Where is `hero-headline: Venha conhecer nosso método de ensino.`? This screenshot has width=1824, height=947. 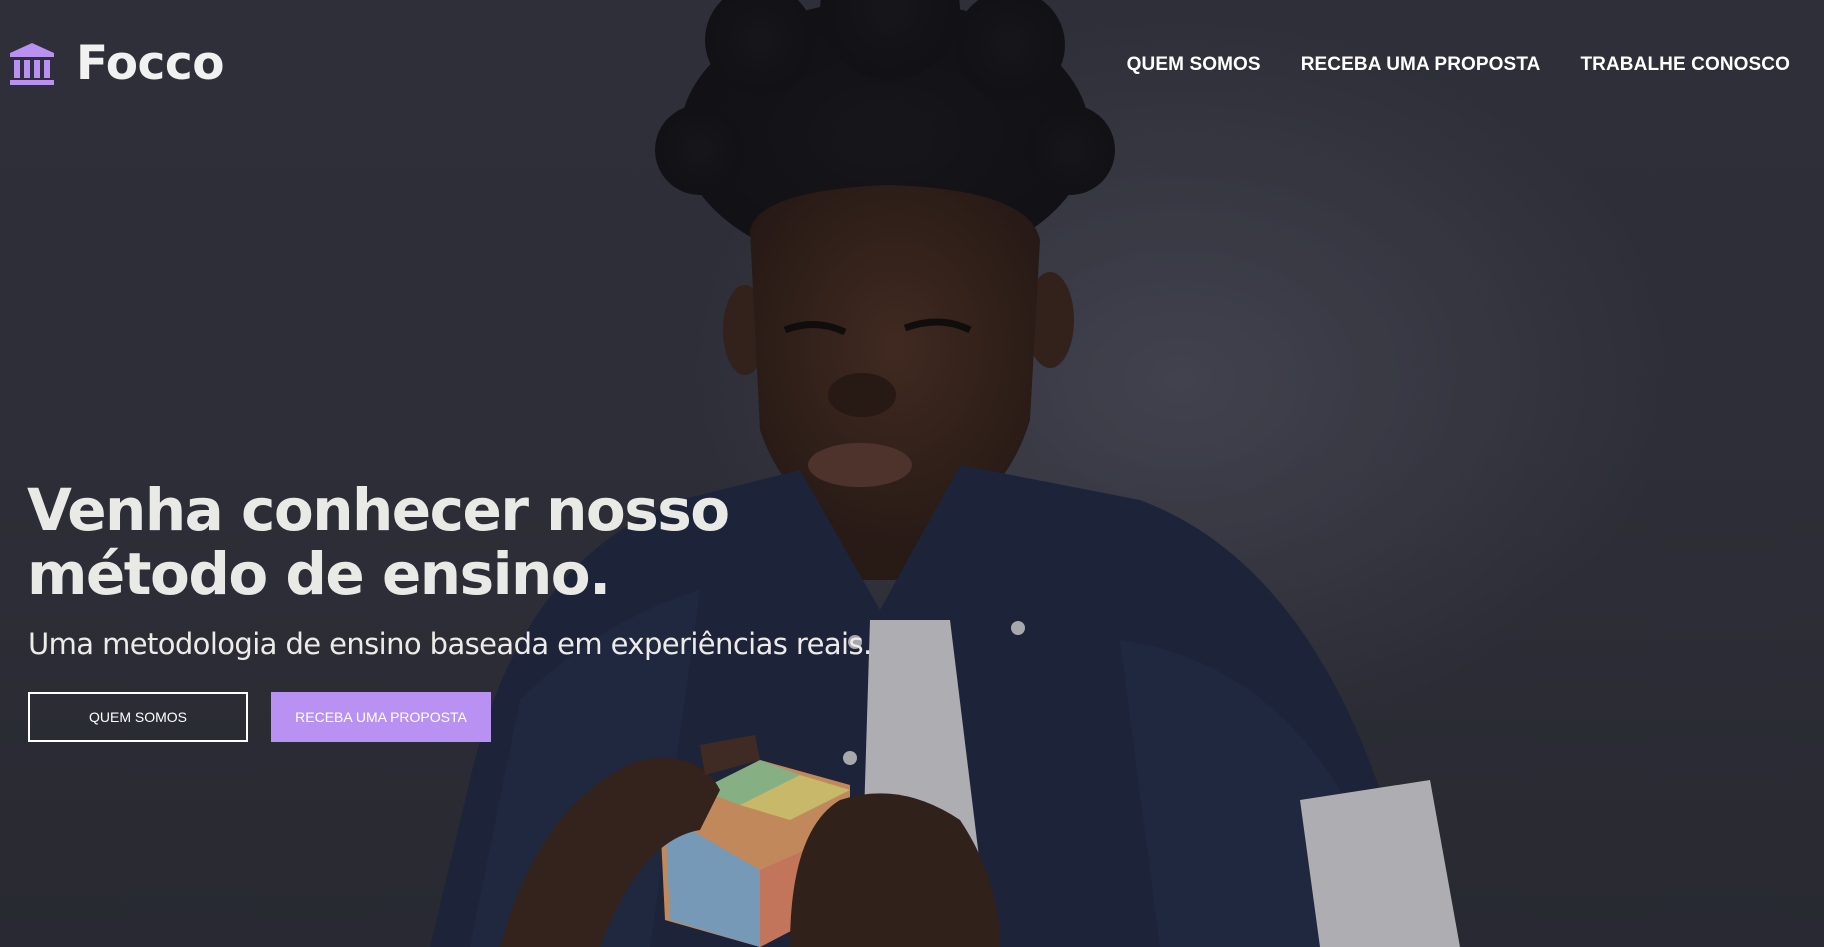 hero-headline: Venha conhecer nosso método de ensino. is located at coordinates (407, 542).